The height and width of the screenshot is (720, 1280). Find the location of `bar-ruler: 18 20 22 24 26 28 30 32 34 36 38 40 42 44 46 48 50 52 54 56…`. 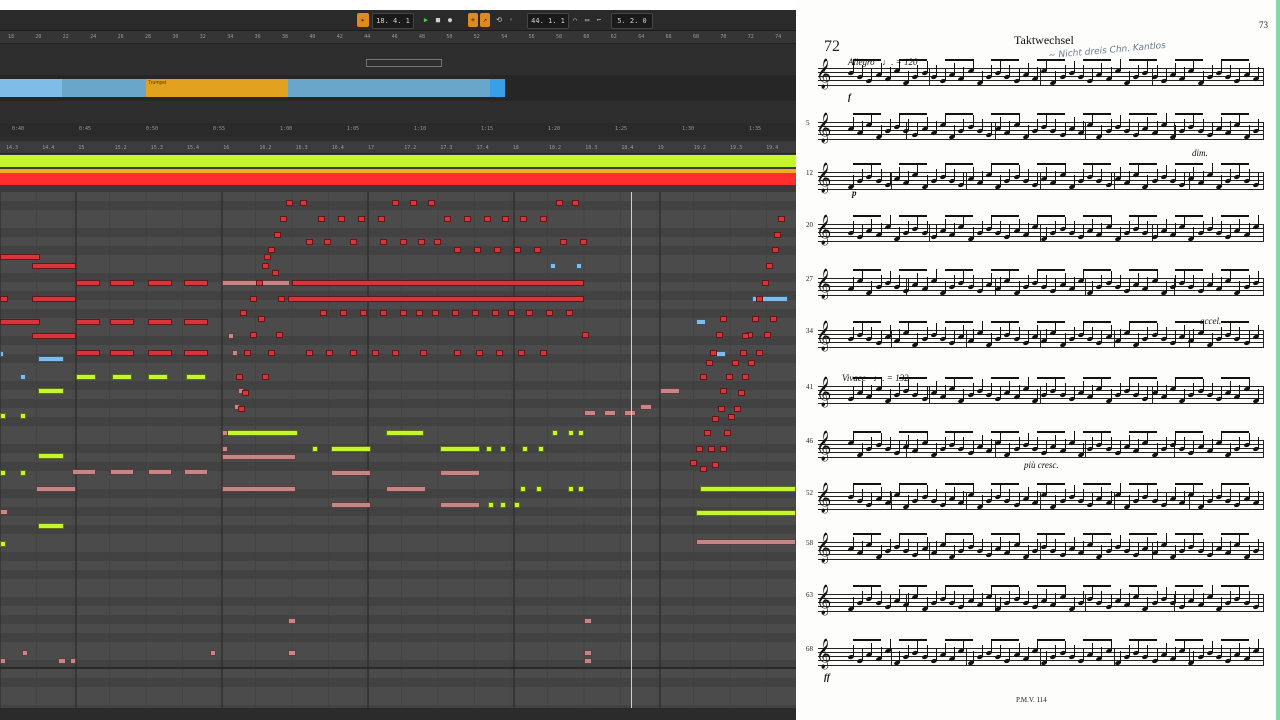

bar-ruler: 18 20 22 24 26 28 30 32 34 36 38 40 42 44 46 48 50 52 54 56… is located at coordinates (398, 37).